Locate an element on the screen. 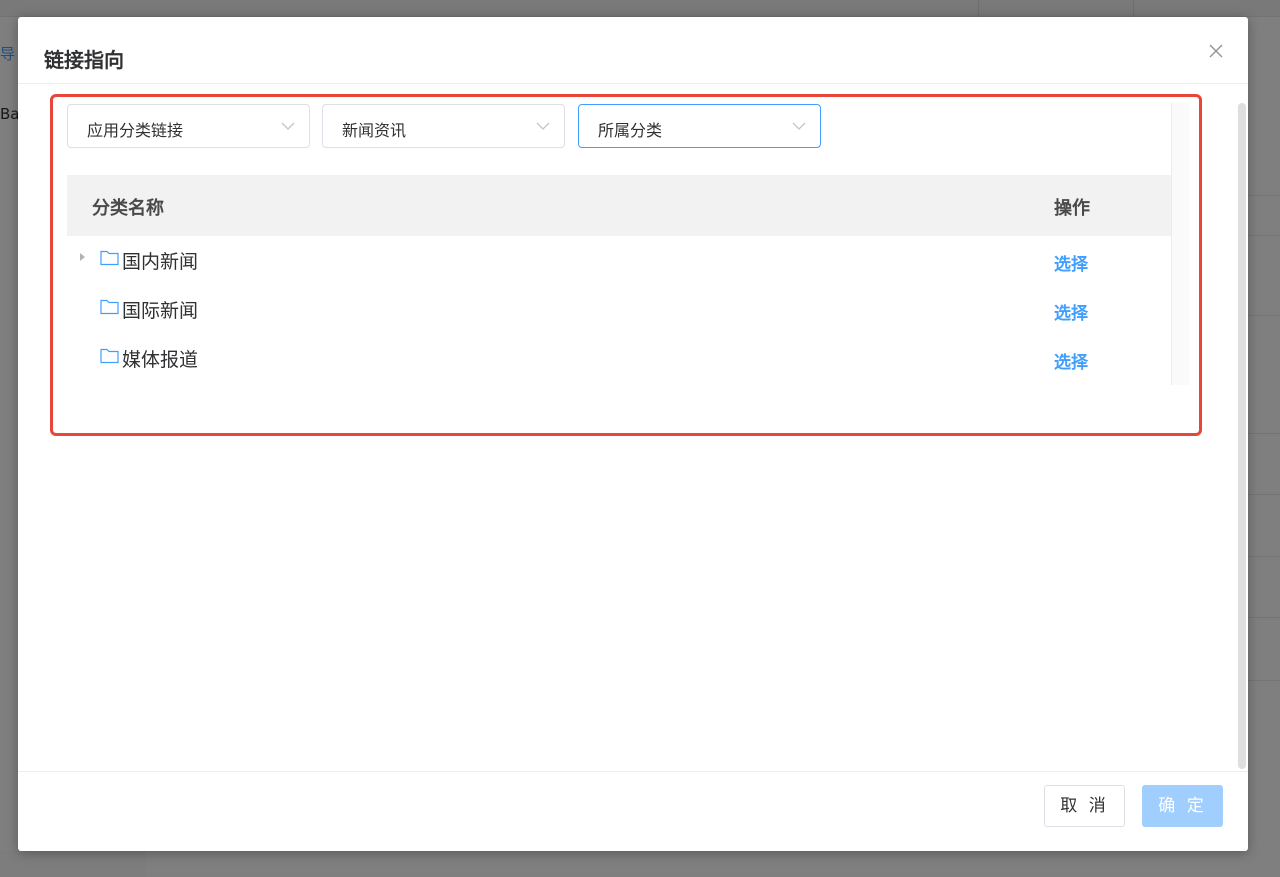 This screenshot has width=1280, height=877. dialog-scrollbar is located at coordinates (1242, 436).